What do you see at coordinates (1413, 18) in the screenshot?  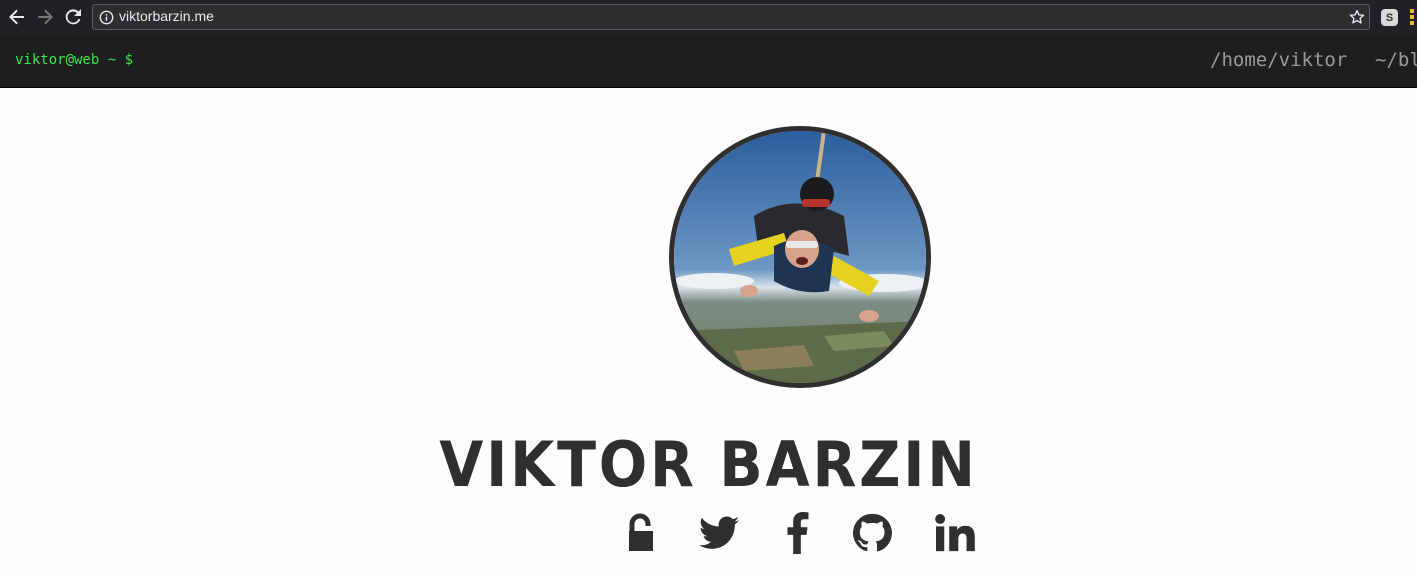 I see `menu-icon` at bounding box center [1413, 18].